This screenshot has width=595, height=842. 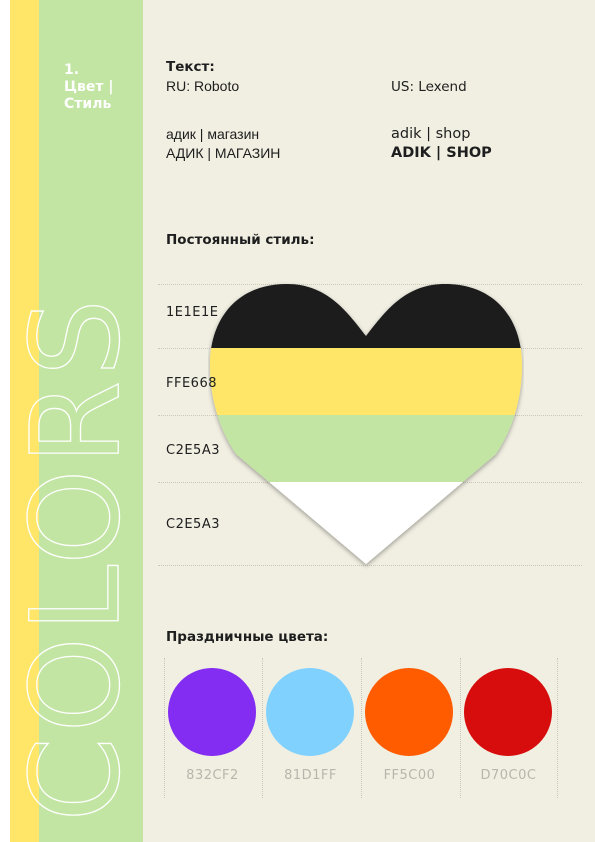 I want to click on us-lowercase-sample: adik | shop, so click(x=431, y=134).